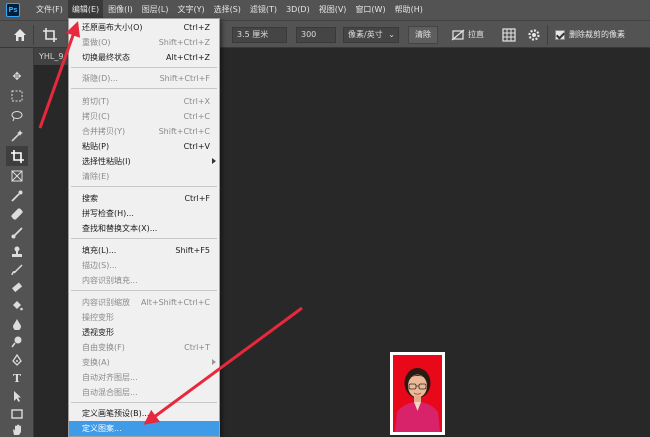 This screenshot has height=437, width=650. I want to click on menu-item-redo: 重做(O) Shift+Ctrl+Z, so click(144, 42).